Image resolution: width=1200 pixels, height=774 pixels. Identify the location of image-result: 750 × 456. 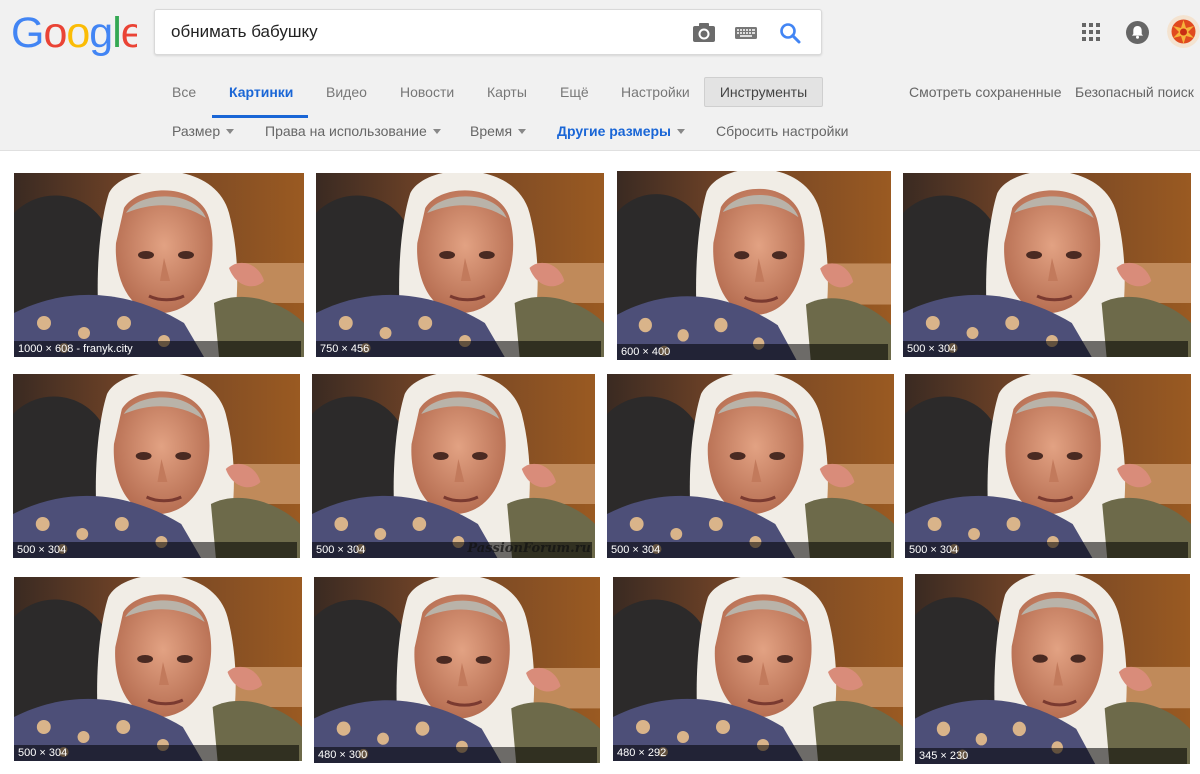
(460, 265).